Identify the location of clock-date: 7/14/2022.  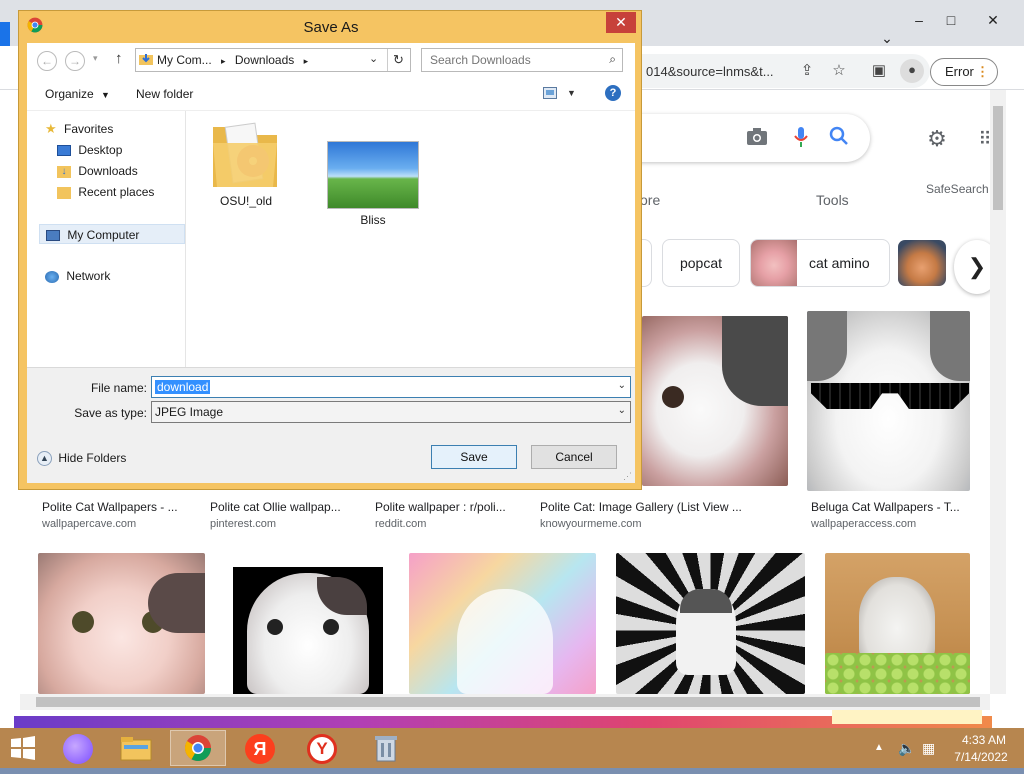
(981, 757).